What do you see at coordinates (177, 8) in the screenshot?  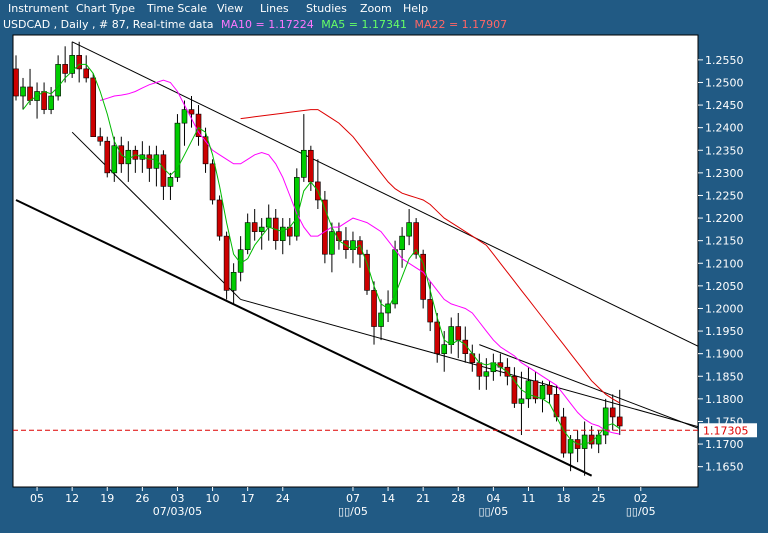 I see `menu-time-scale: Time Scale` at bounding box center [177, 8].